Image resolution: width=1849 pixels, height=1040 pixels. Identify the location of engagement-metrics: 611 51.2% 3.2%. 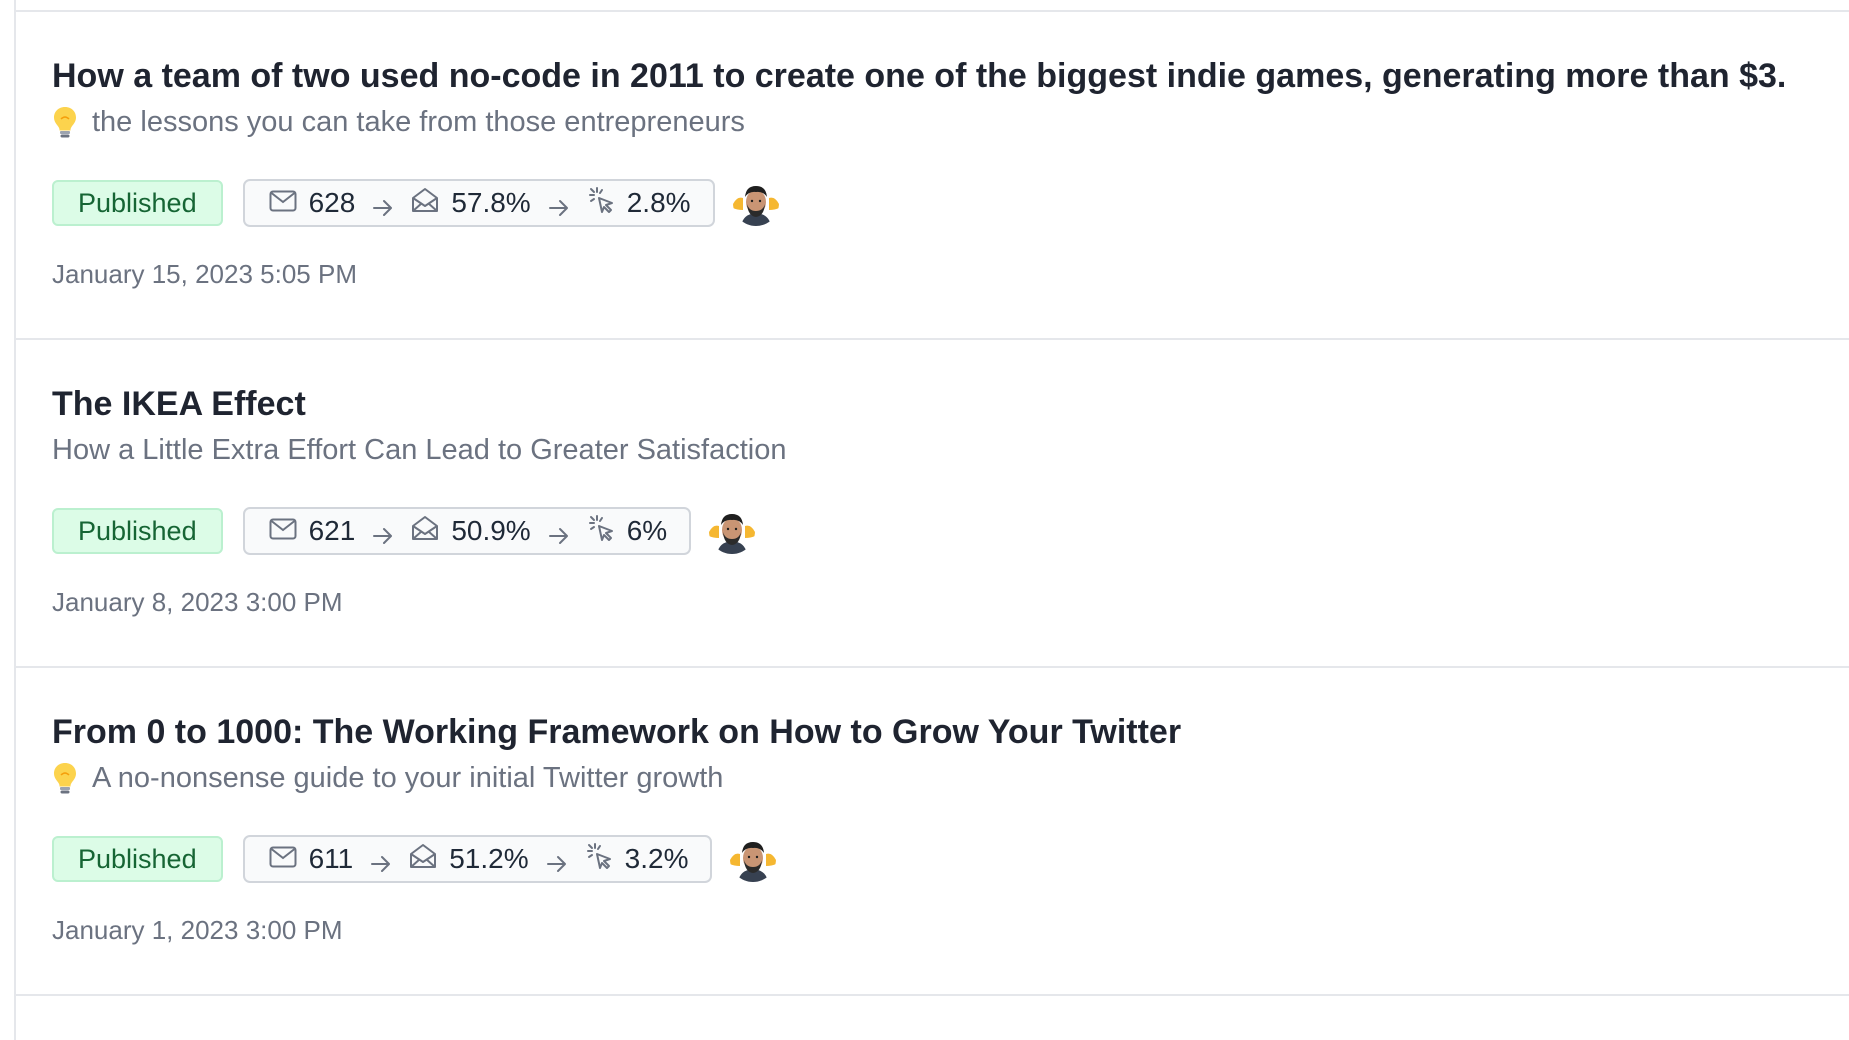
(477, 859).